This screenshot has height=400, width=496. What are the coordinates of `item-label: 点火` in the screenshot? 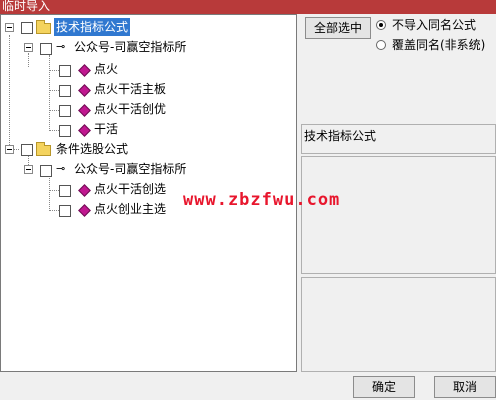 It's located at (106, 69).